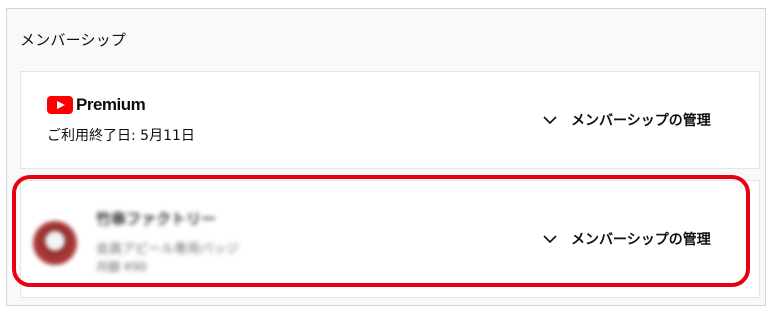 Image resolution: width=770 pixels, height=313 pixels. Describe the element at coordinates (121, 136) in the screenshot. I see `premium-end-date: ご利用終了日: 5月11日` at that location.